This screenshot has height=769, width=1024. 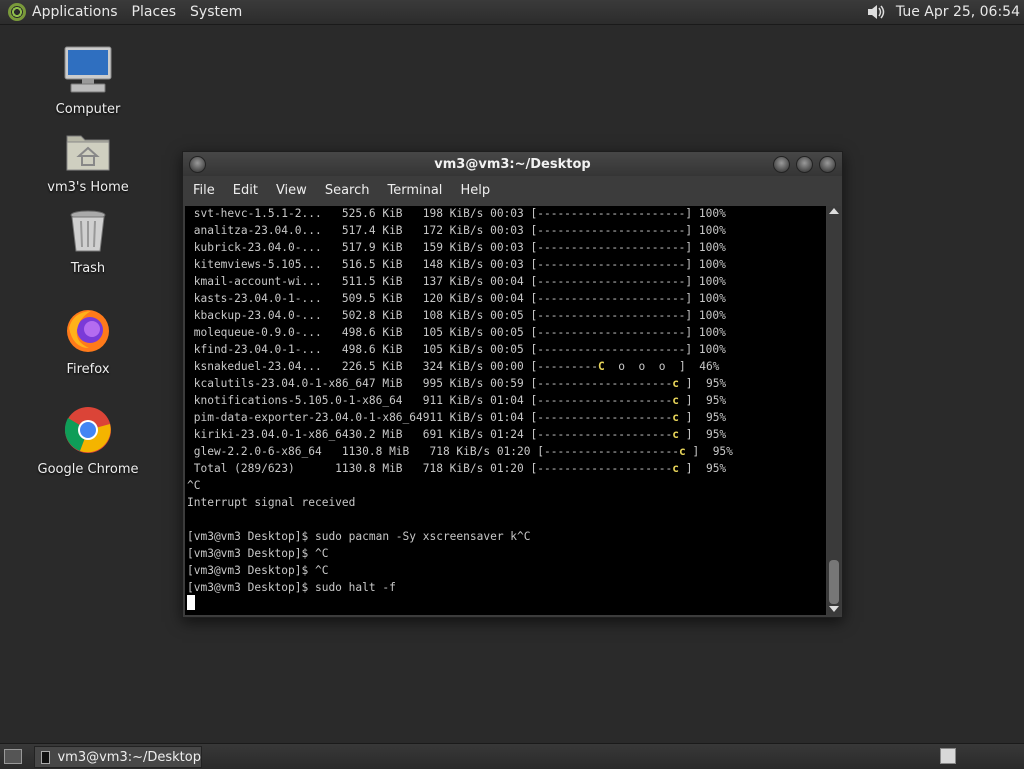 What do you see at coordinates (88, 233) in the screenshot?
I see `trash-icon` at bounding box center [88, 233].